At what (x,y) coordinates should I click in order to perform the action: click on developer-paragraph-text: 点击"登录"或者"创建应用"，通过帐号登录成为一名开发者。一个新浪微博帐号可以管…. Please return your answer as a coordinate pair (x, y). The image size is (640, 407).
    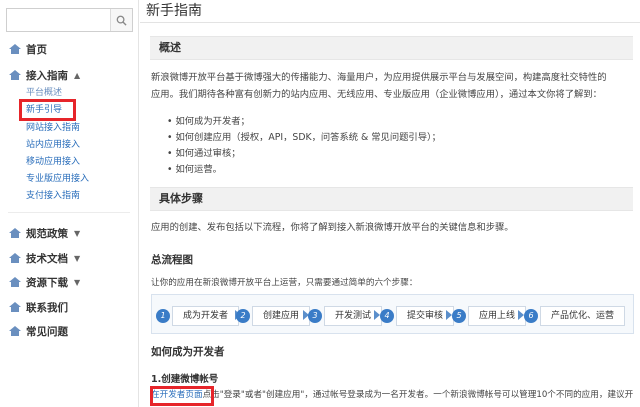
    Looking at the image, I should click on (418, 395).